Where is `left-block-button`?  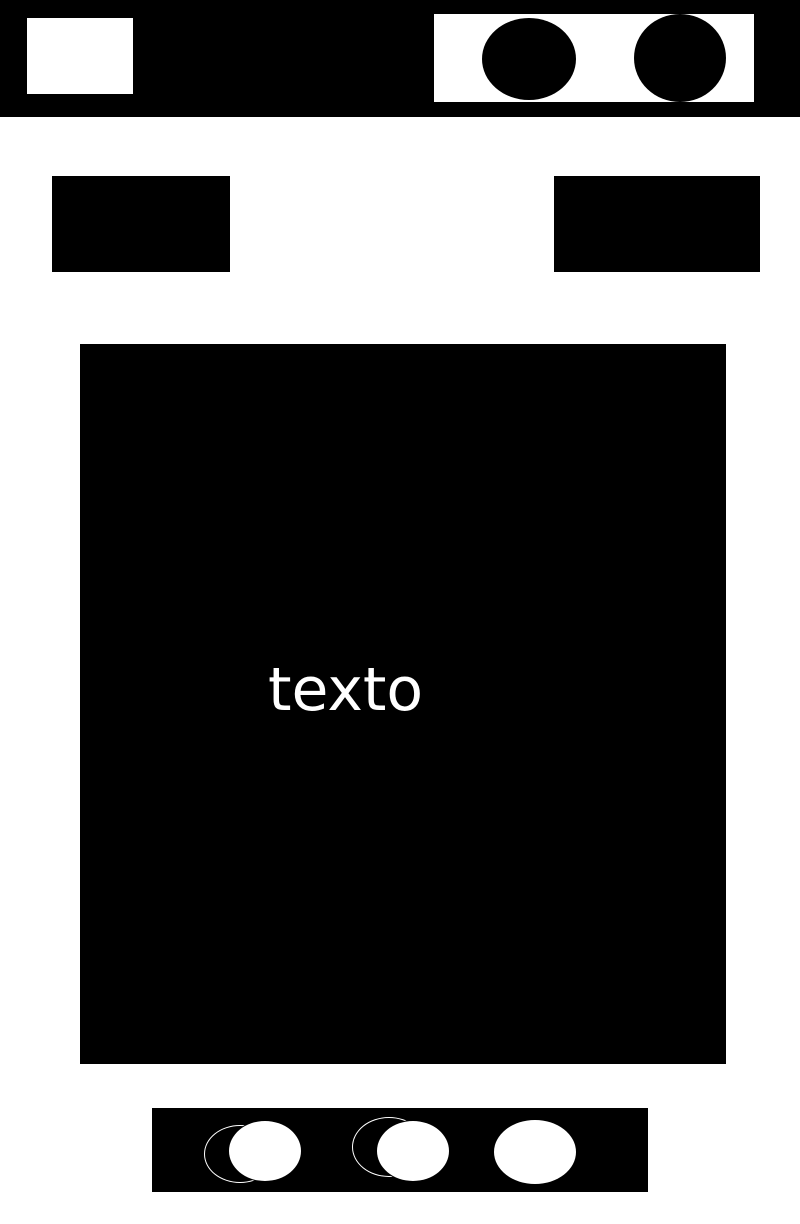 left-block-button is located at coordinates (141, 224).